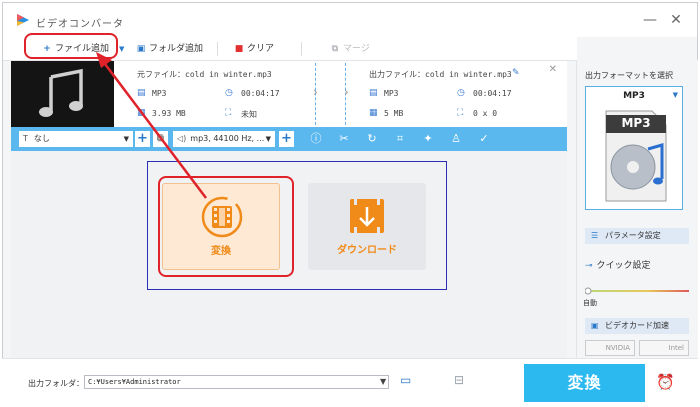 This screenshot has height=407, width=700. I want to click on format-selector: MP3 ▼ MP3, so click(634, 148).